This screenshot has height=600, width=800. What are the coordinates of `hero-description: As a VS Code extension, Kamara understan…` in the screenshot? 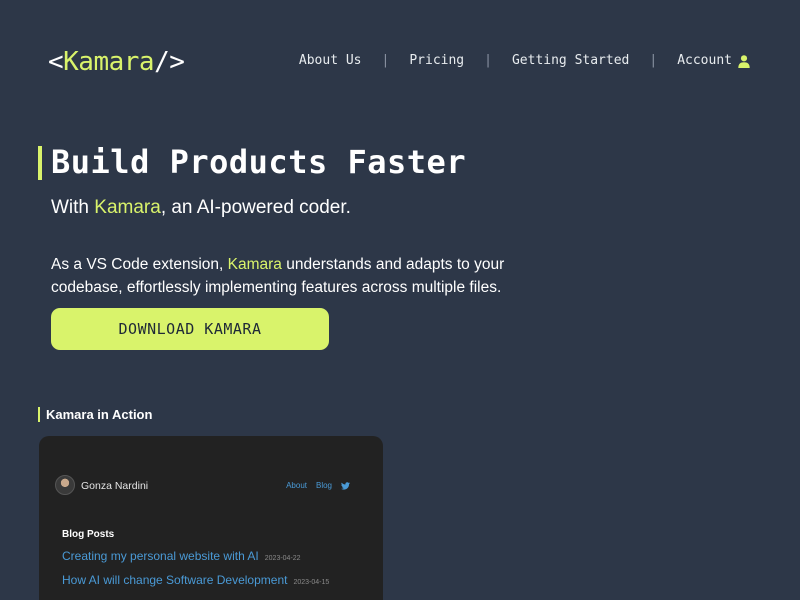 It's located at (291, 276).